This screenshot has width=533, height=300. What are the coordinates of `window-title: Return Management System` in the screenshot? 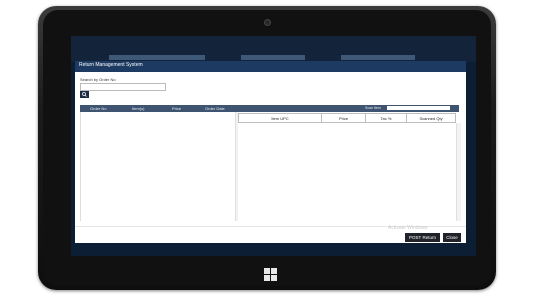 It's located at (111, 65).